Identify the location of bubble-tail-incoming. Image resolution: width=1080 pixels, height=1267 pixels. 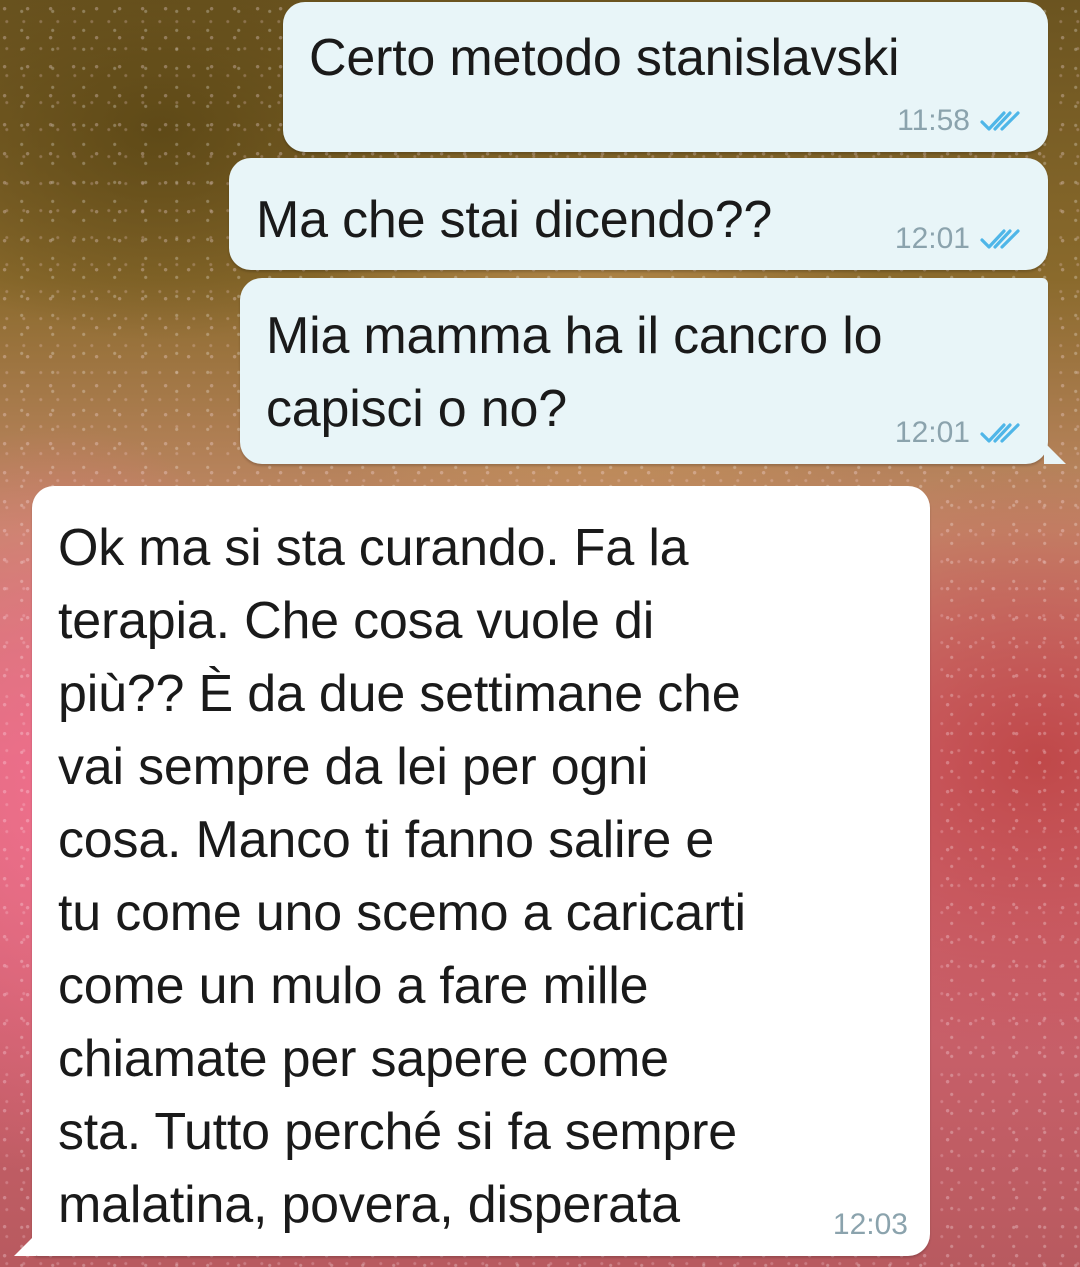
(25, 1245).